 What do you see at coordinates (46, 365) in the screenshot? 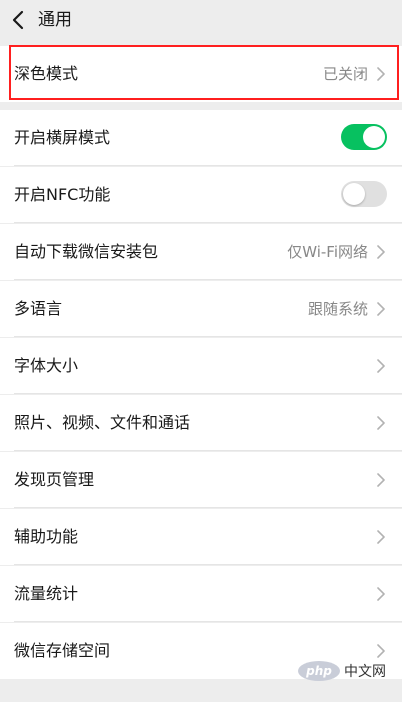
I see `setting-label: 字体大小` at bounding box center [46, 365].